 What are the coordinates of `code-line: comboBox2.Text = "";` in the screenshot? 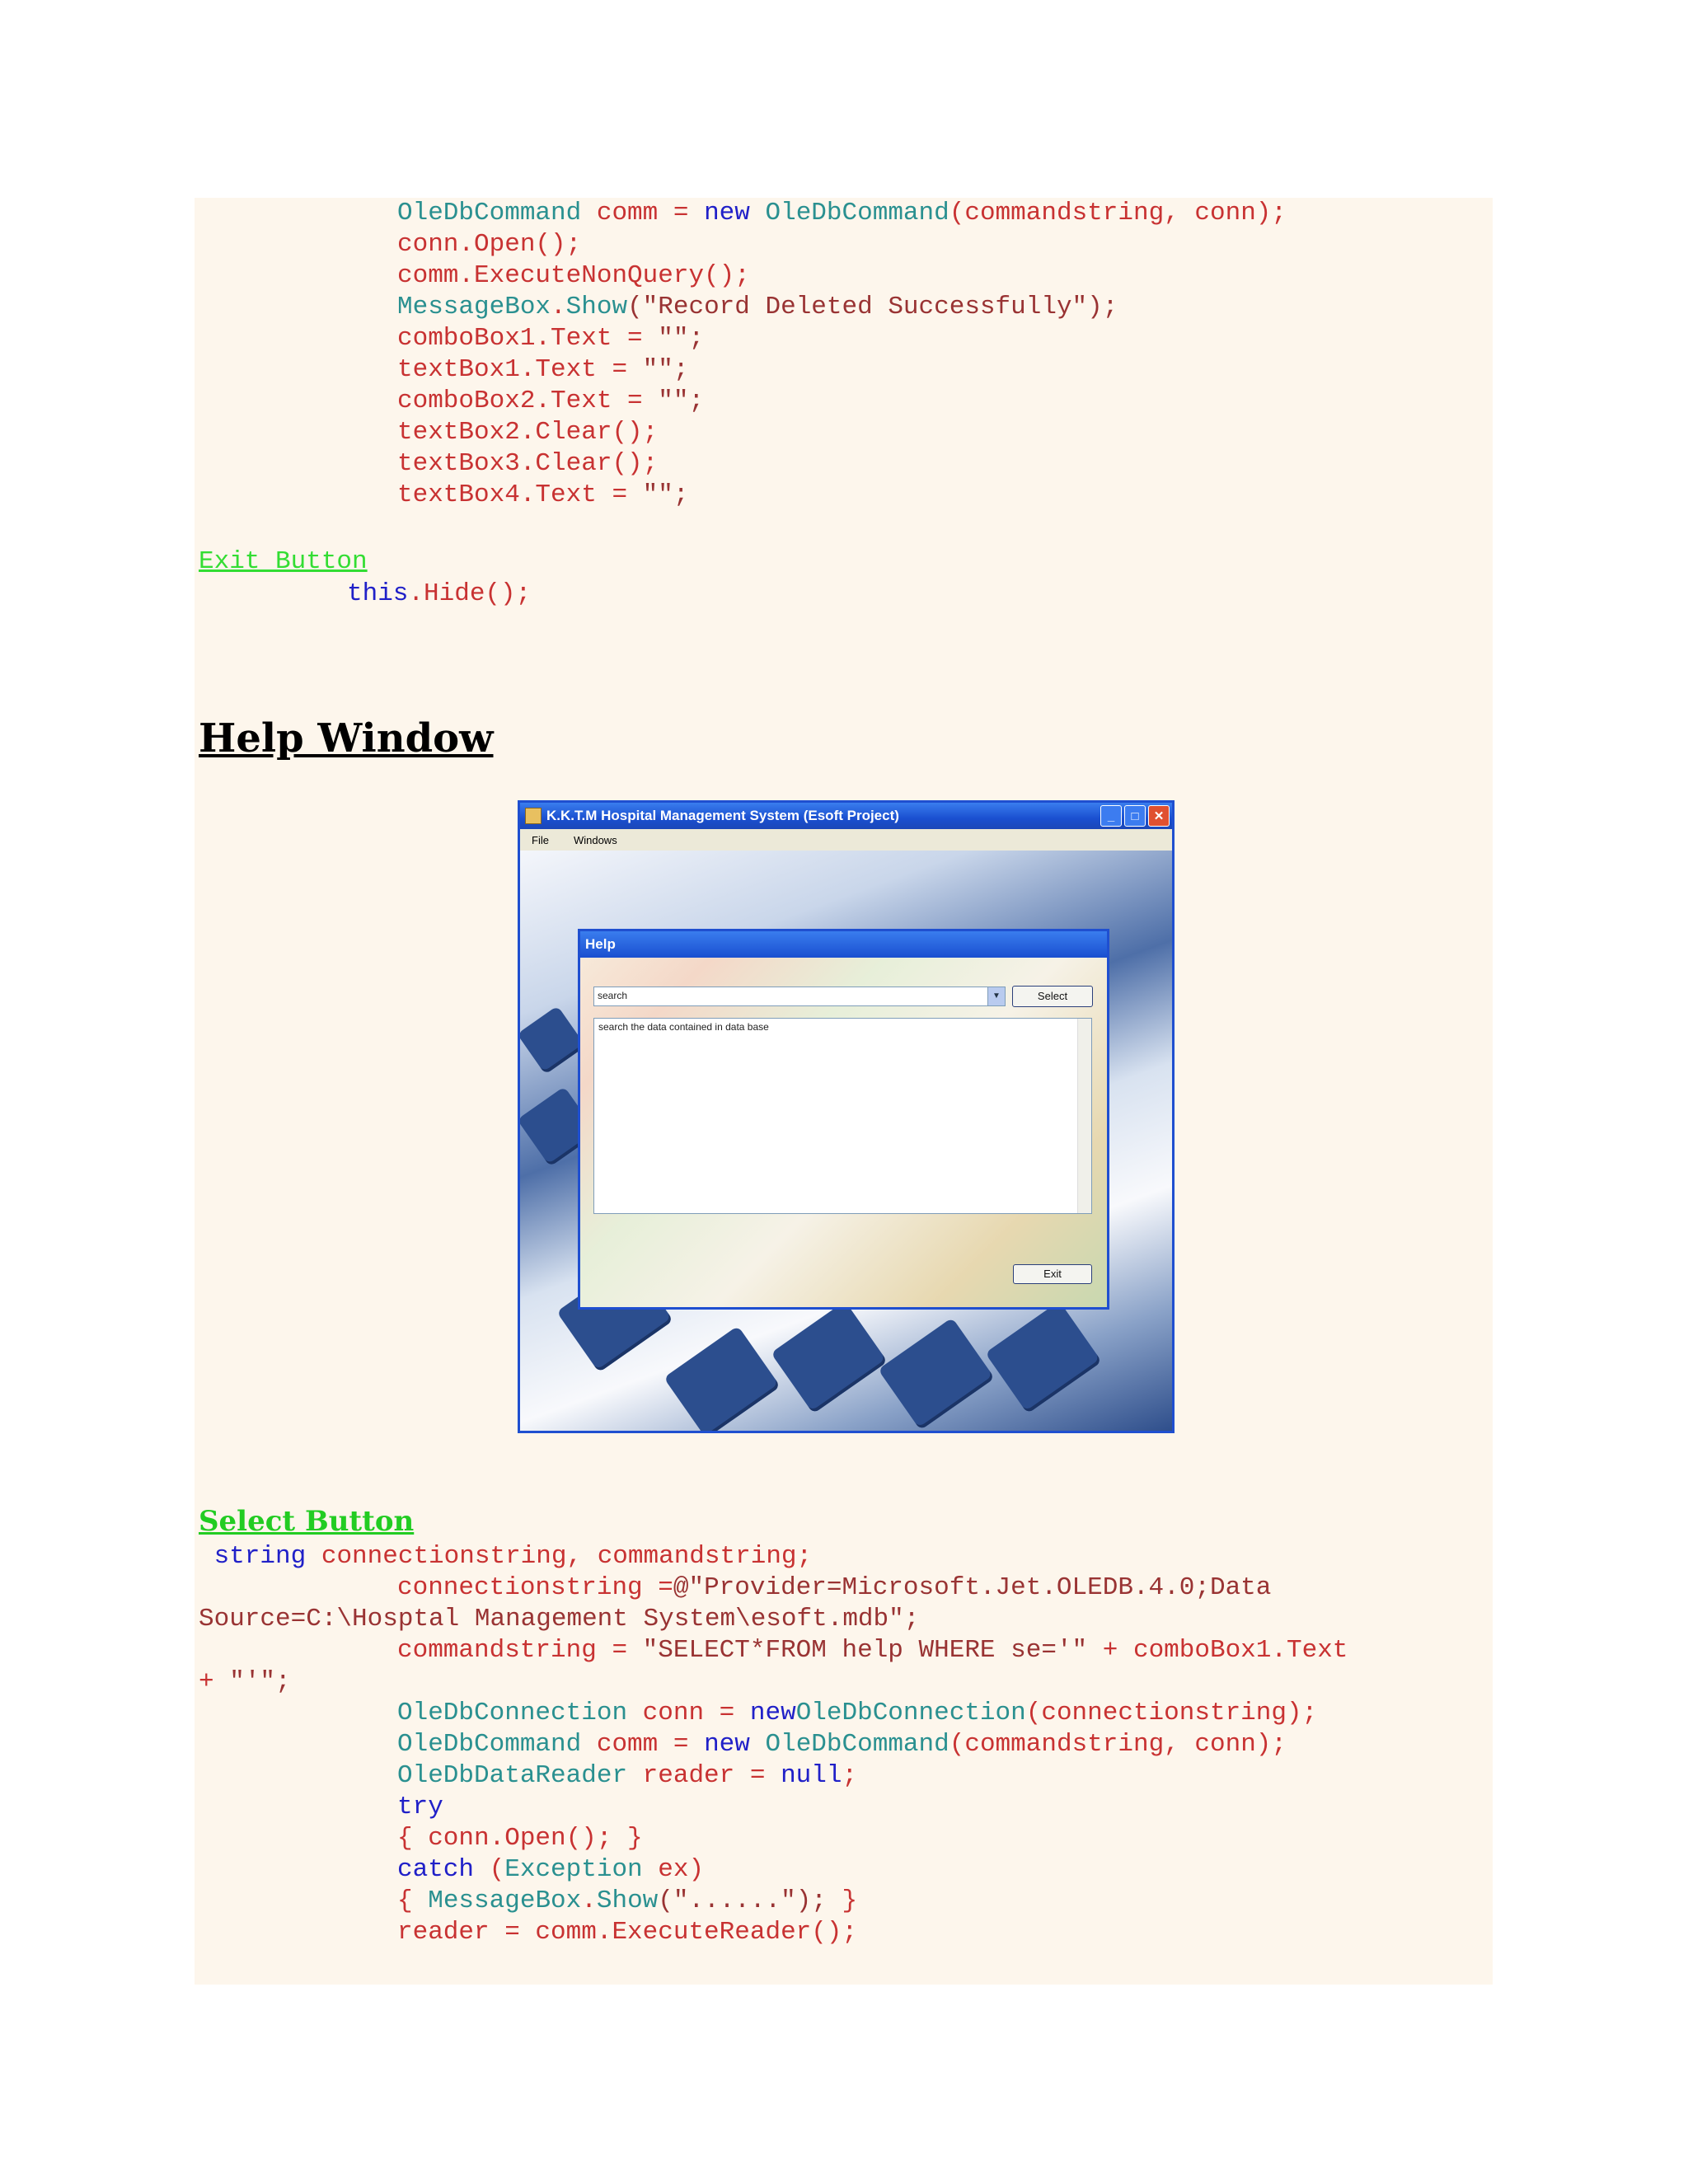 It's located at (842, 401).